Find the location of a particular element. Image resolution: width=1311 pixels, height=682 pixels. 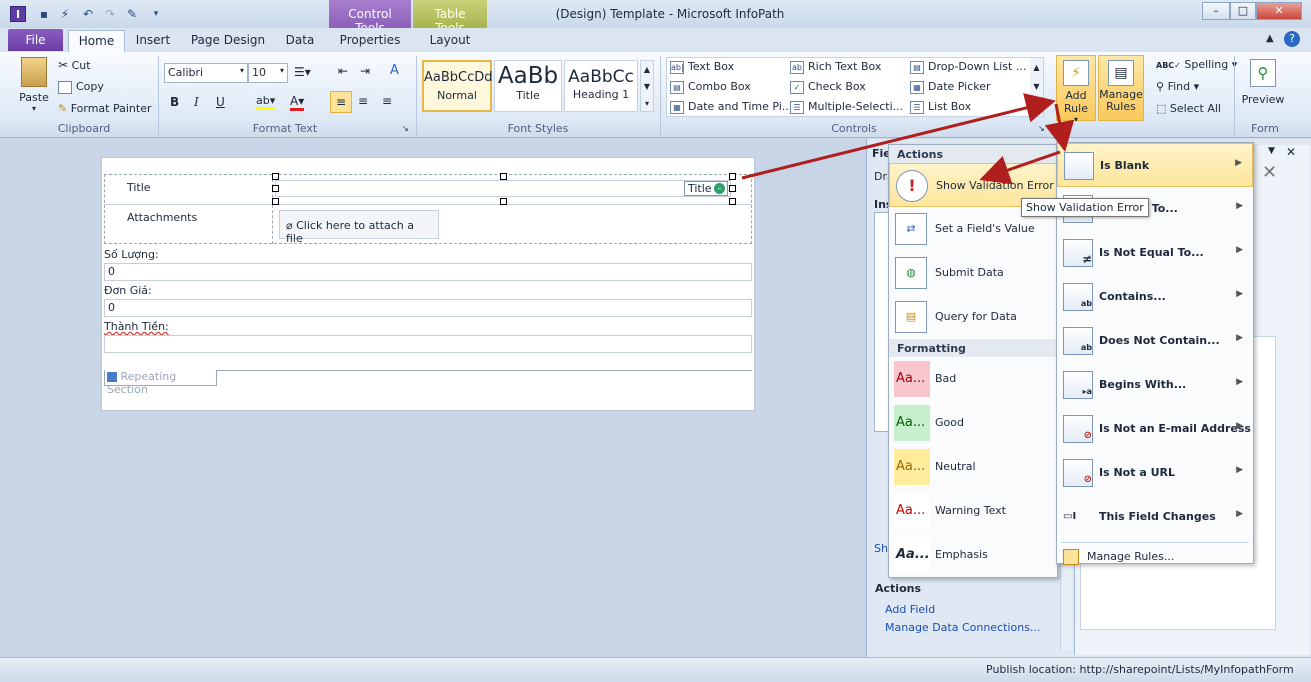

arrow-to-add-rule is located at coordinates (898, 136).